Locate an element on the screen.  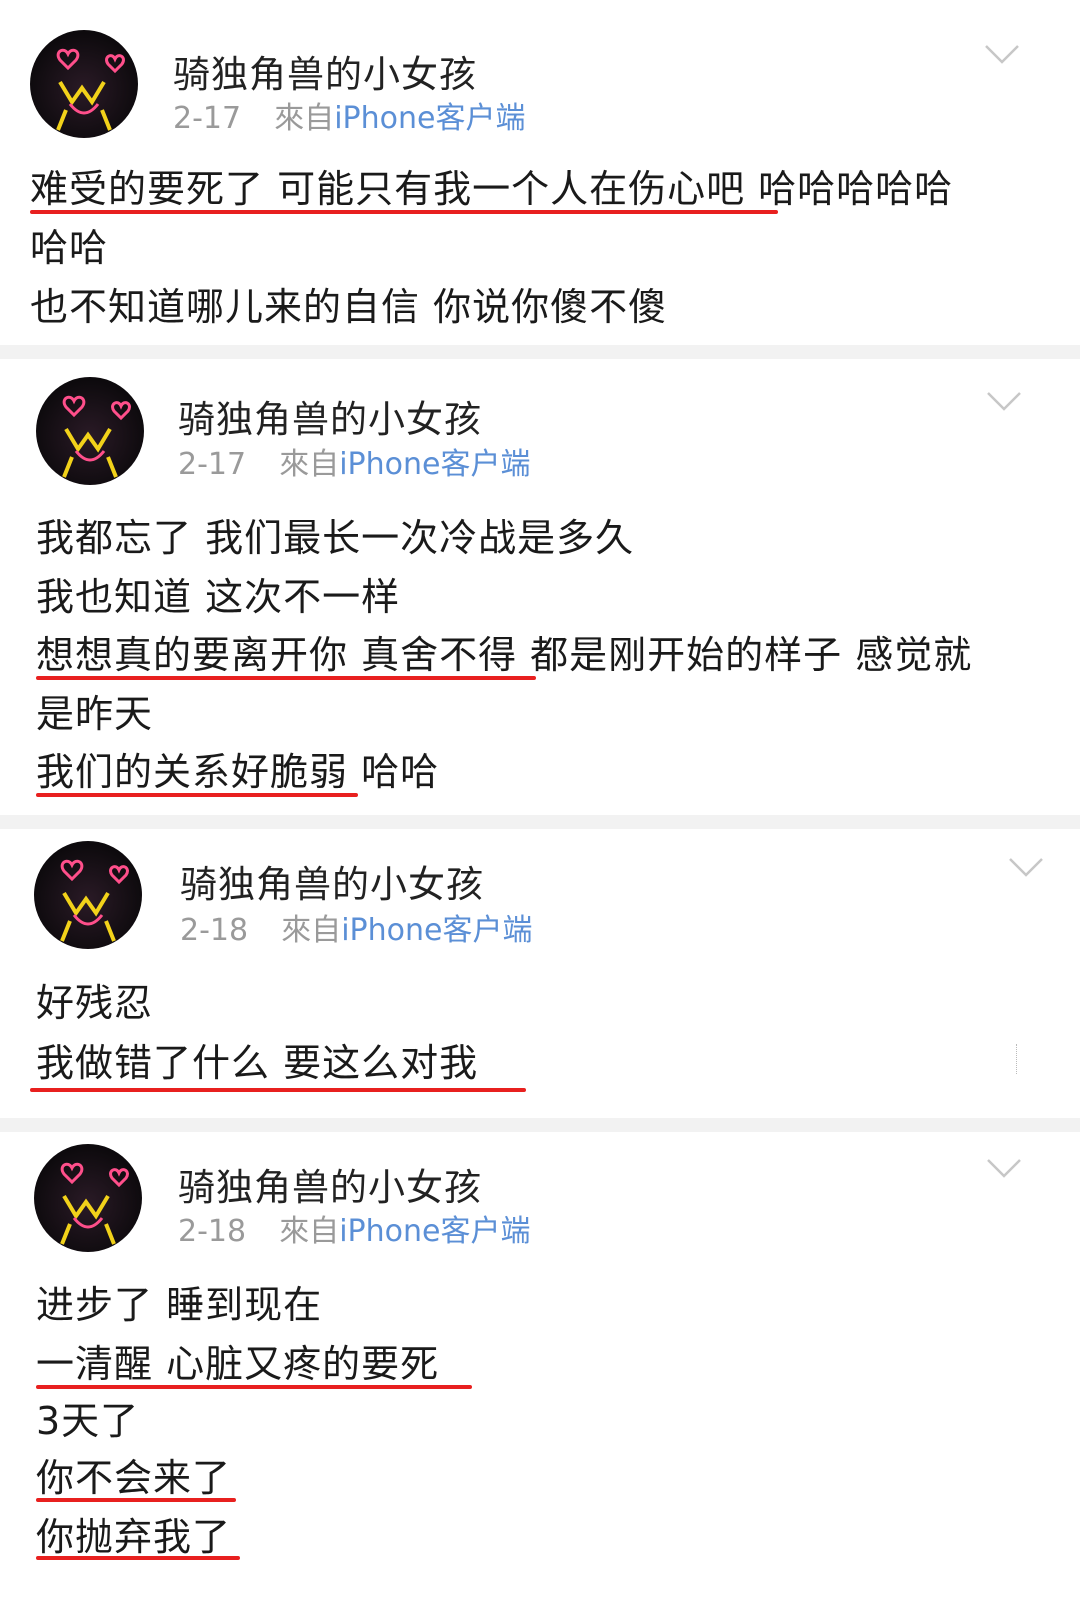
post-text-line: 我们的关系好脆弱 哈哈 is located at coordinates (238, 772).